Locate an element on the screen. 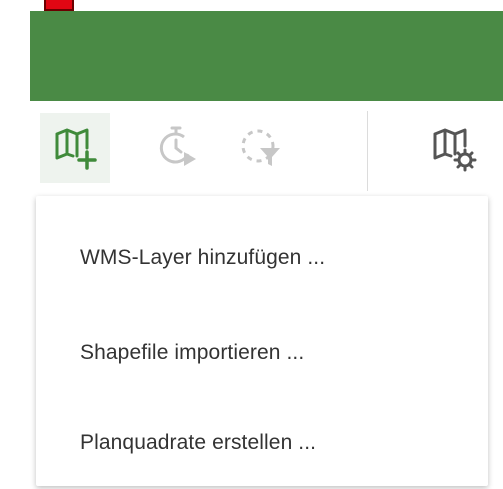 This screenshot has width=503, height=489. dashed-circle-filter-icon is located at coordinates (260, 147).